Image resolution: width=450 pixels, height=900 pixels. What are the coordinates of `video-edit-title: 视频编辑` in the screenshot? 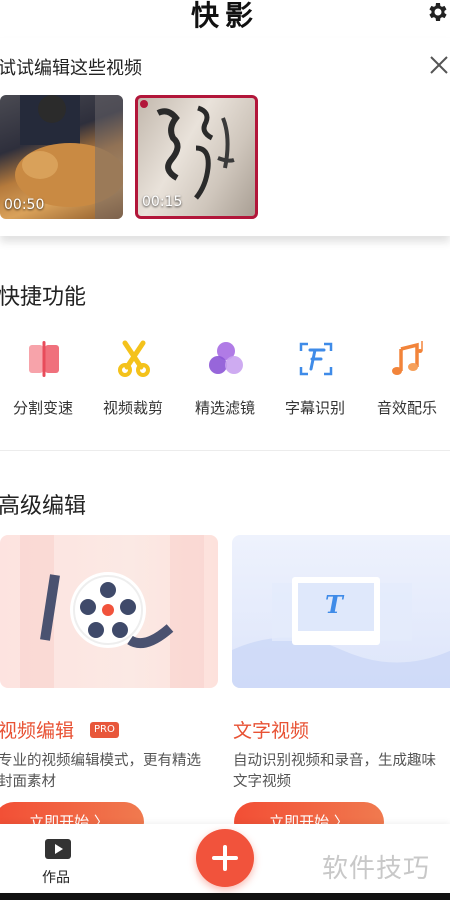 It's located at (37, 731).